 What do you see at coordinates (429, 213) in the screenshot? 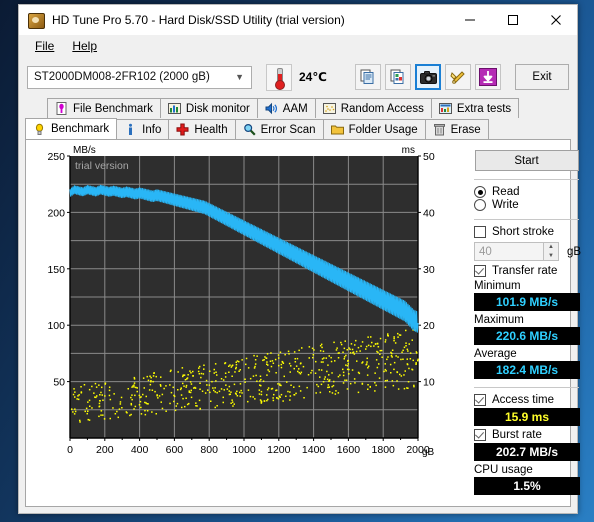
I see `svg-text: 40` at bounding box center [429, 213].